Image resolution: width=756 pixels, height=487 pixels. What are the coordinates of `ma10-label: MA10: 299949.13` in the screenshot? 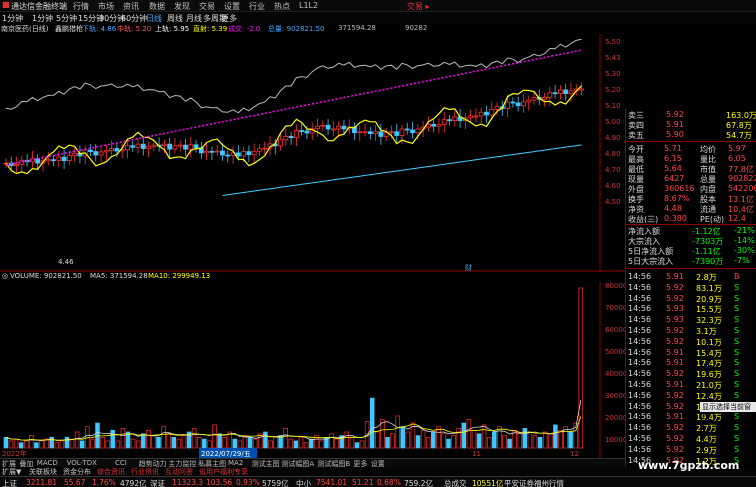 It's located at (179, 276).